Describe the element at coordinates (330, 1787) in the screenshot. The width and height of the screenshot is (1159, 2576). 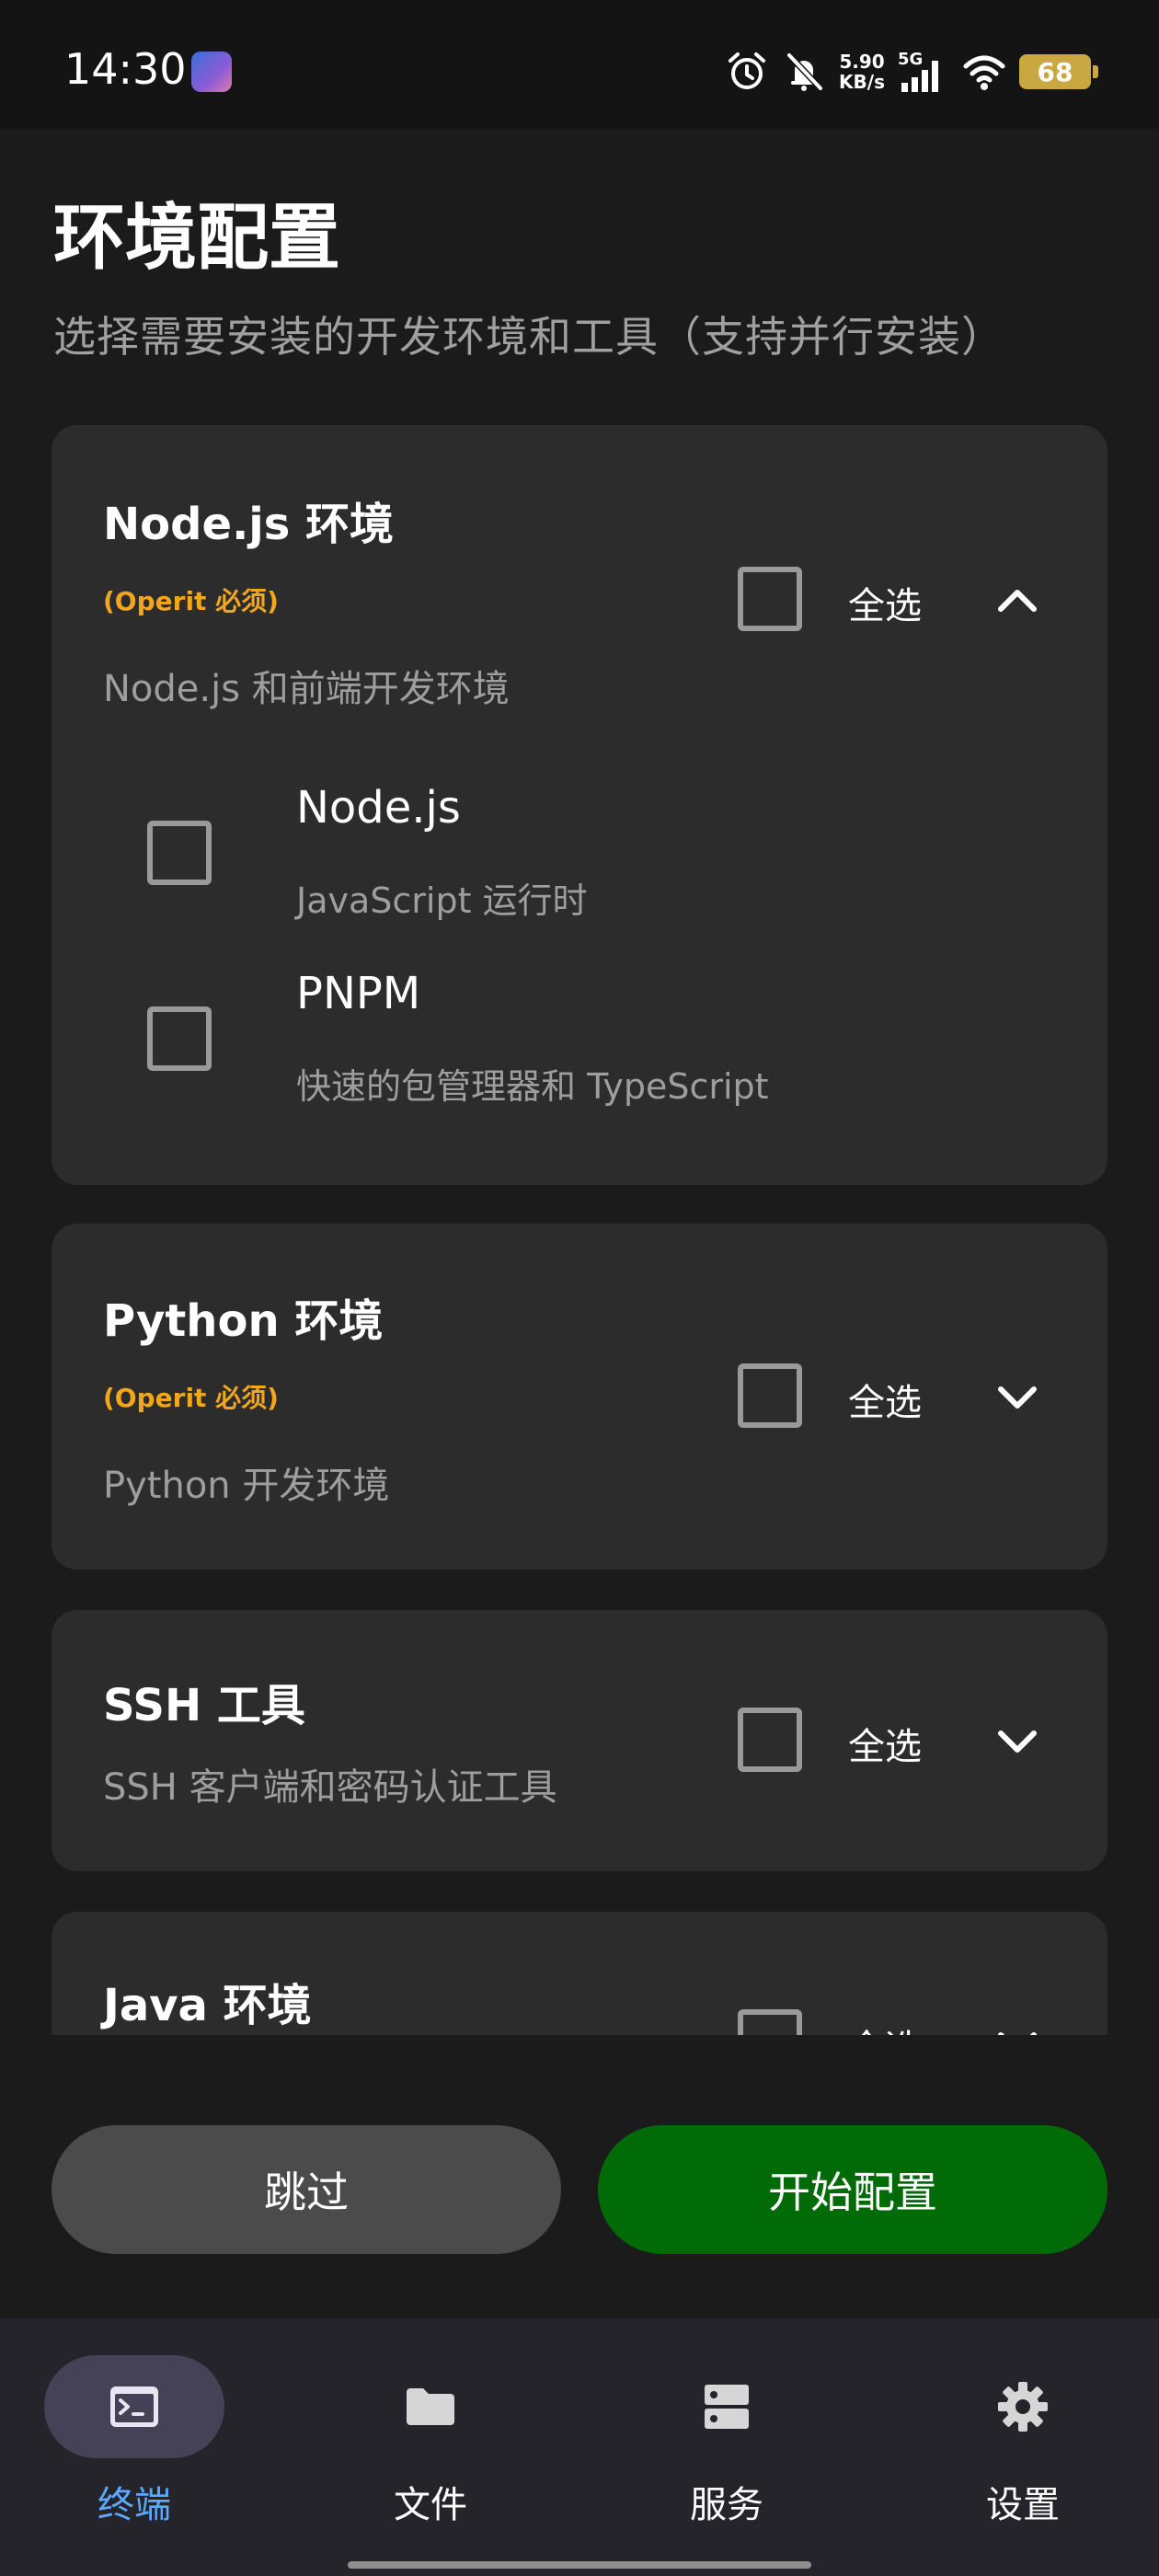
I see `card-description: SSH 客户端和密码认证工具` at that location.